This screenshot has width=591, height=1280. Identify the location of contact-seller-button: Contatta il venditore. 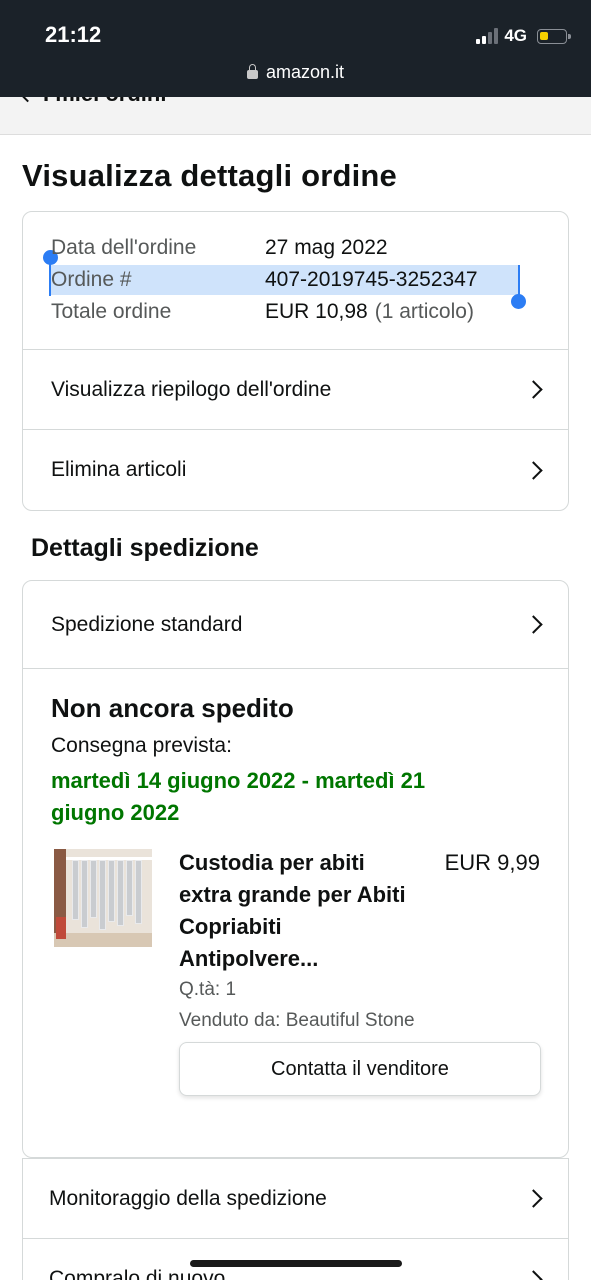
(360, 1069).